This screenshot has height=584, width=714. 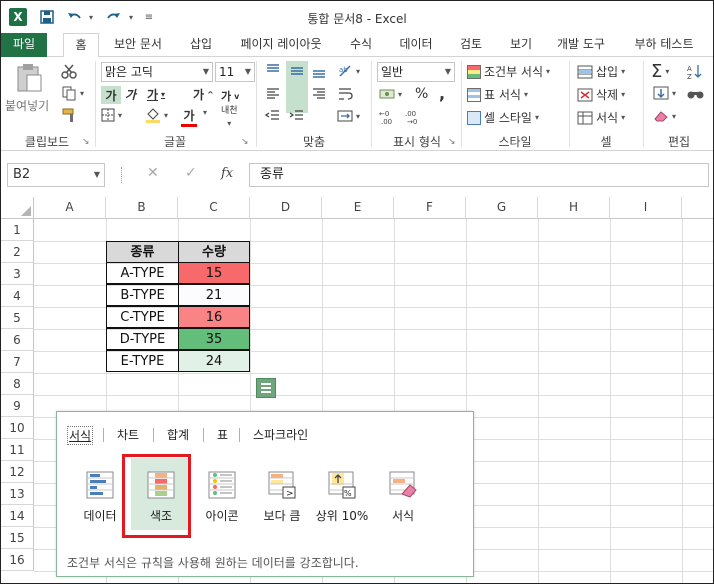 What do you see at coordinates (123, 175) in the screenshot?
I see `formula-bar-grip` at bounding box center [123, 175].